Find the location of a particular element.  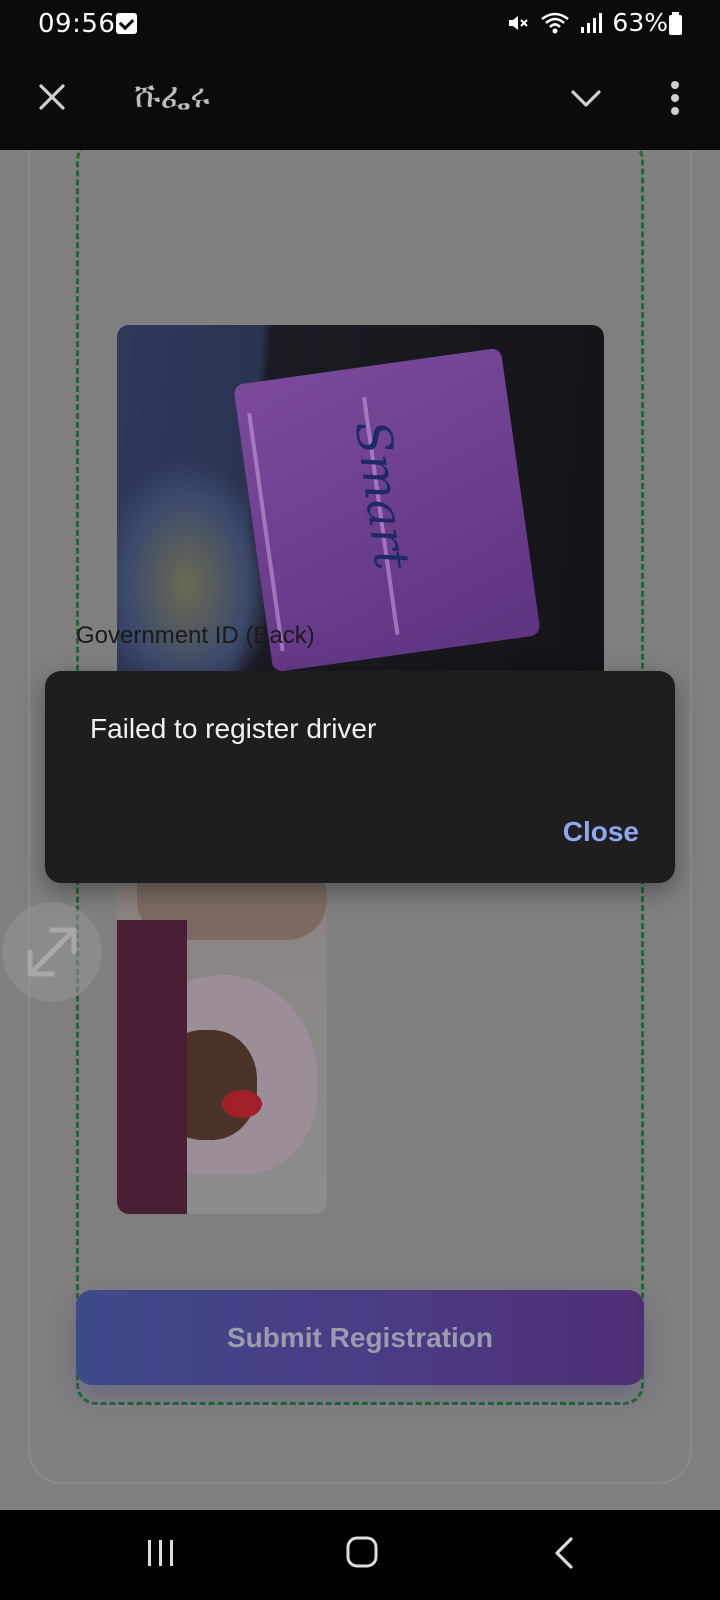

status-bar: 09:56 63% is located at coordinates (360, 25).